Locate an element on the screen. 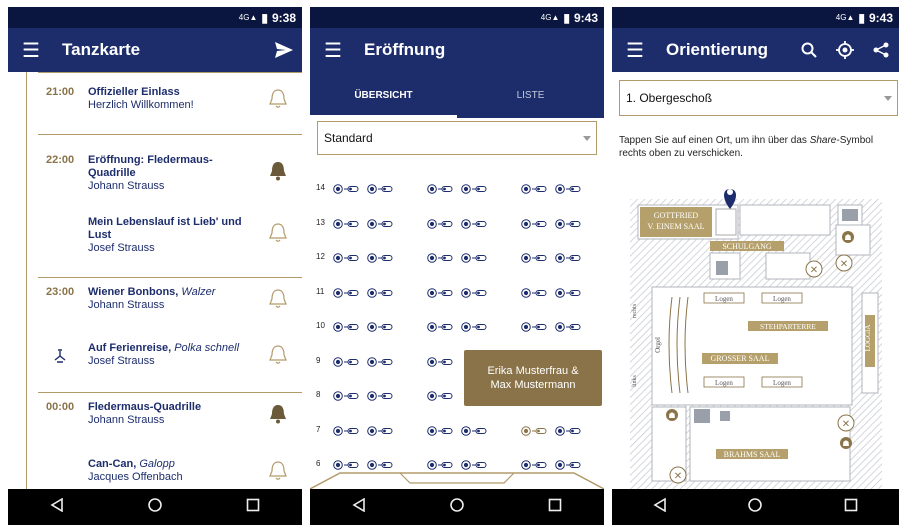 The height and width of the screenshot is (525, 899). chevron-down-icon is located at coordinates (888, 98).